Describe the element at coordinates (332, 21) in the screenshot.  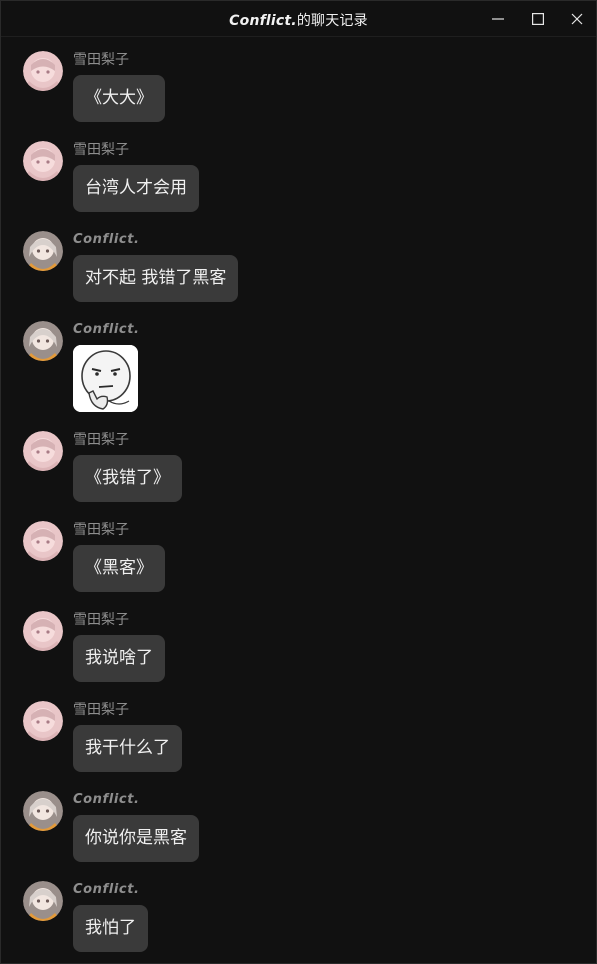
I see `window-title-suffix: 的聊天记录` at that location.